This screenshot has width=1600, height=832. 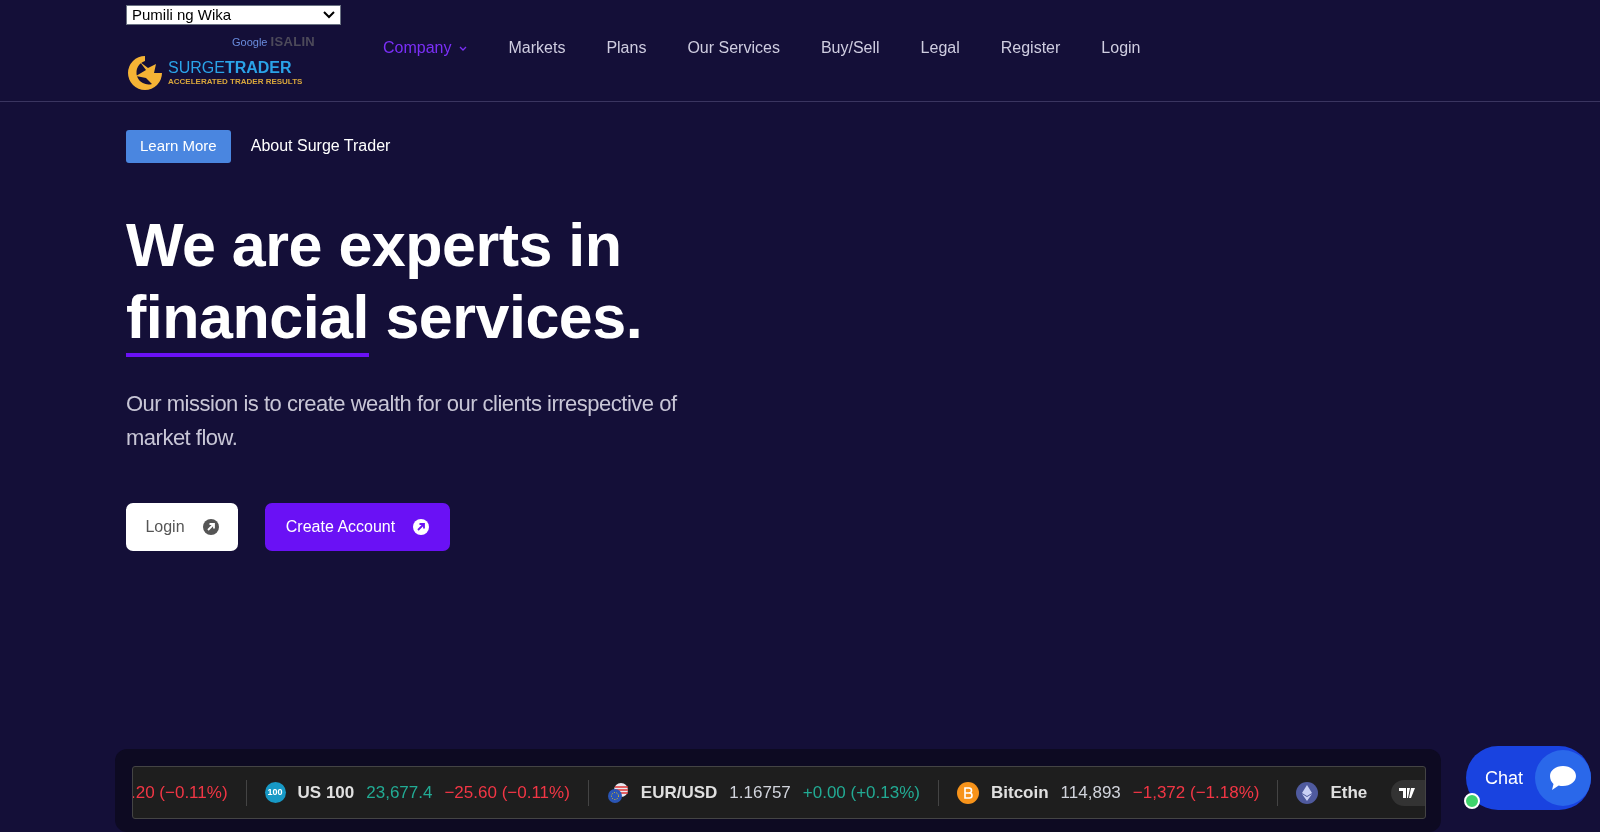 I want to click on nav-link: Login, so click(x=1121, y=48).